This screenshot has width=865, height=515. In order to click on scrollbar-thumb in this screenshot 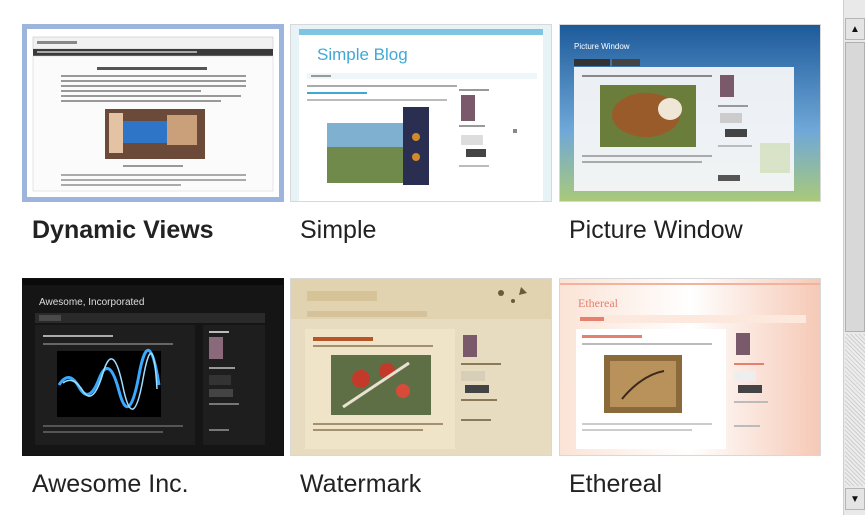, I will do `click(855, 187)`.